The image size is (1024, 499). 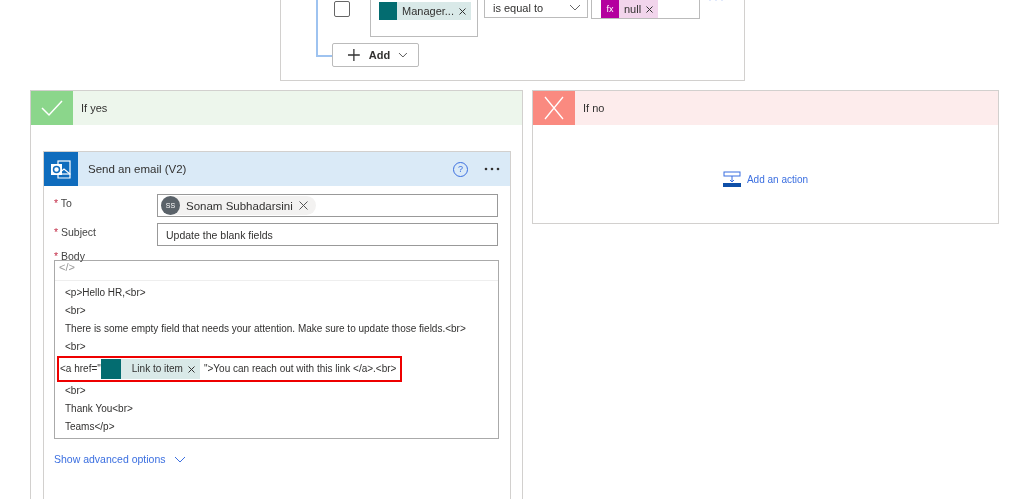 What do you see at coordinates (76, 231) in the screenshot?
I see `field-label: * Subject` at bounding box center [76, 231].